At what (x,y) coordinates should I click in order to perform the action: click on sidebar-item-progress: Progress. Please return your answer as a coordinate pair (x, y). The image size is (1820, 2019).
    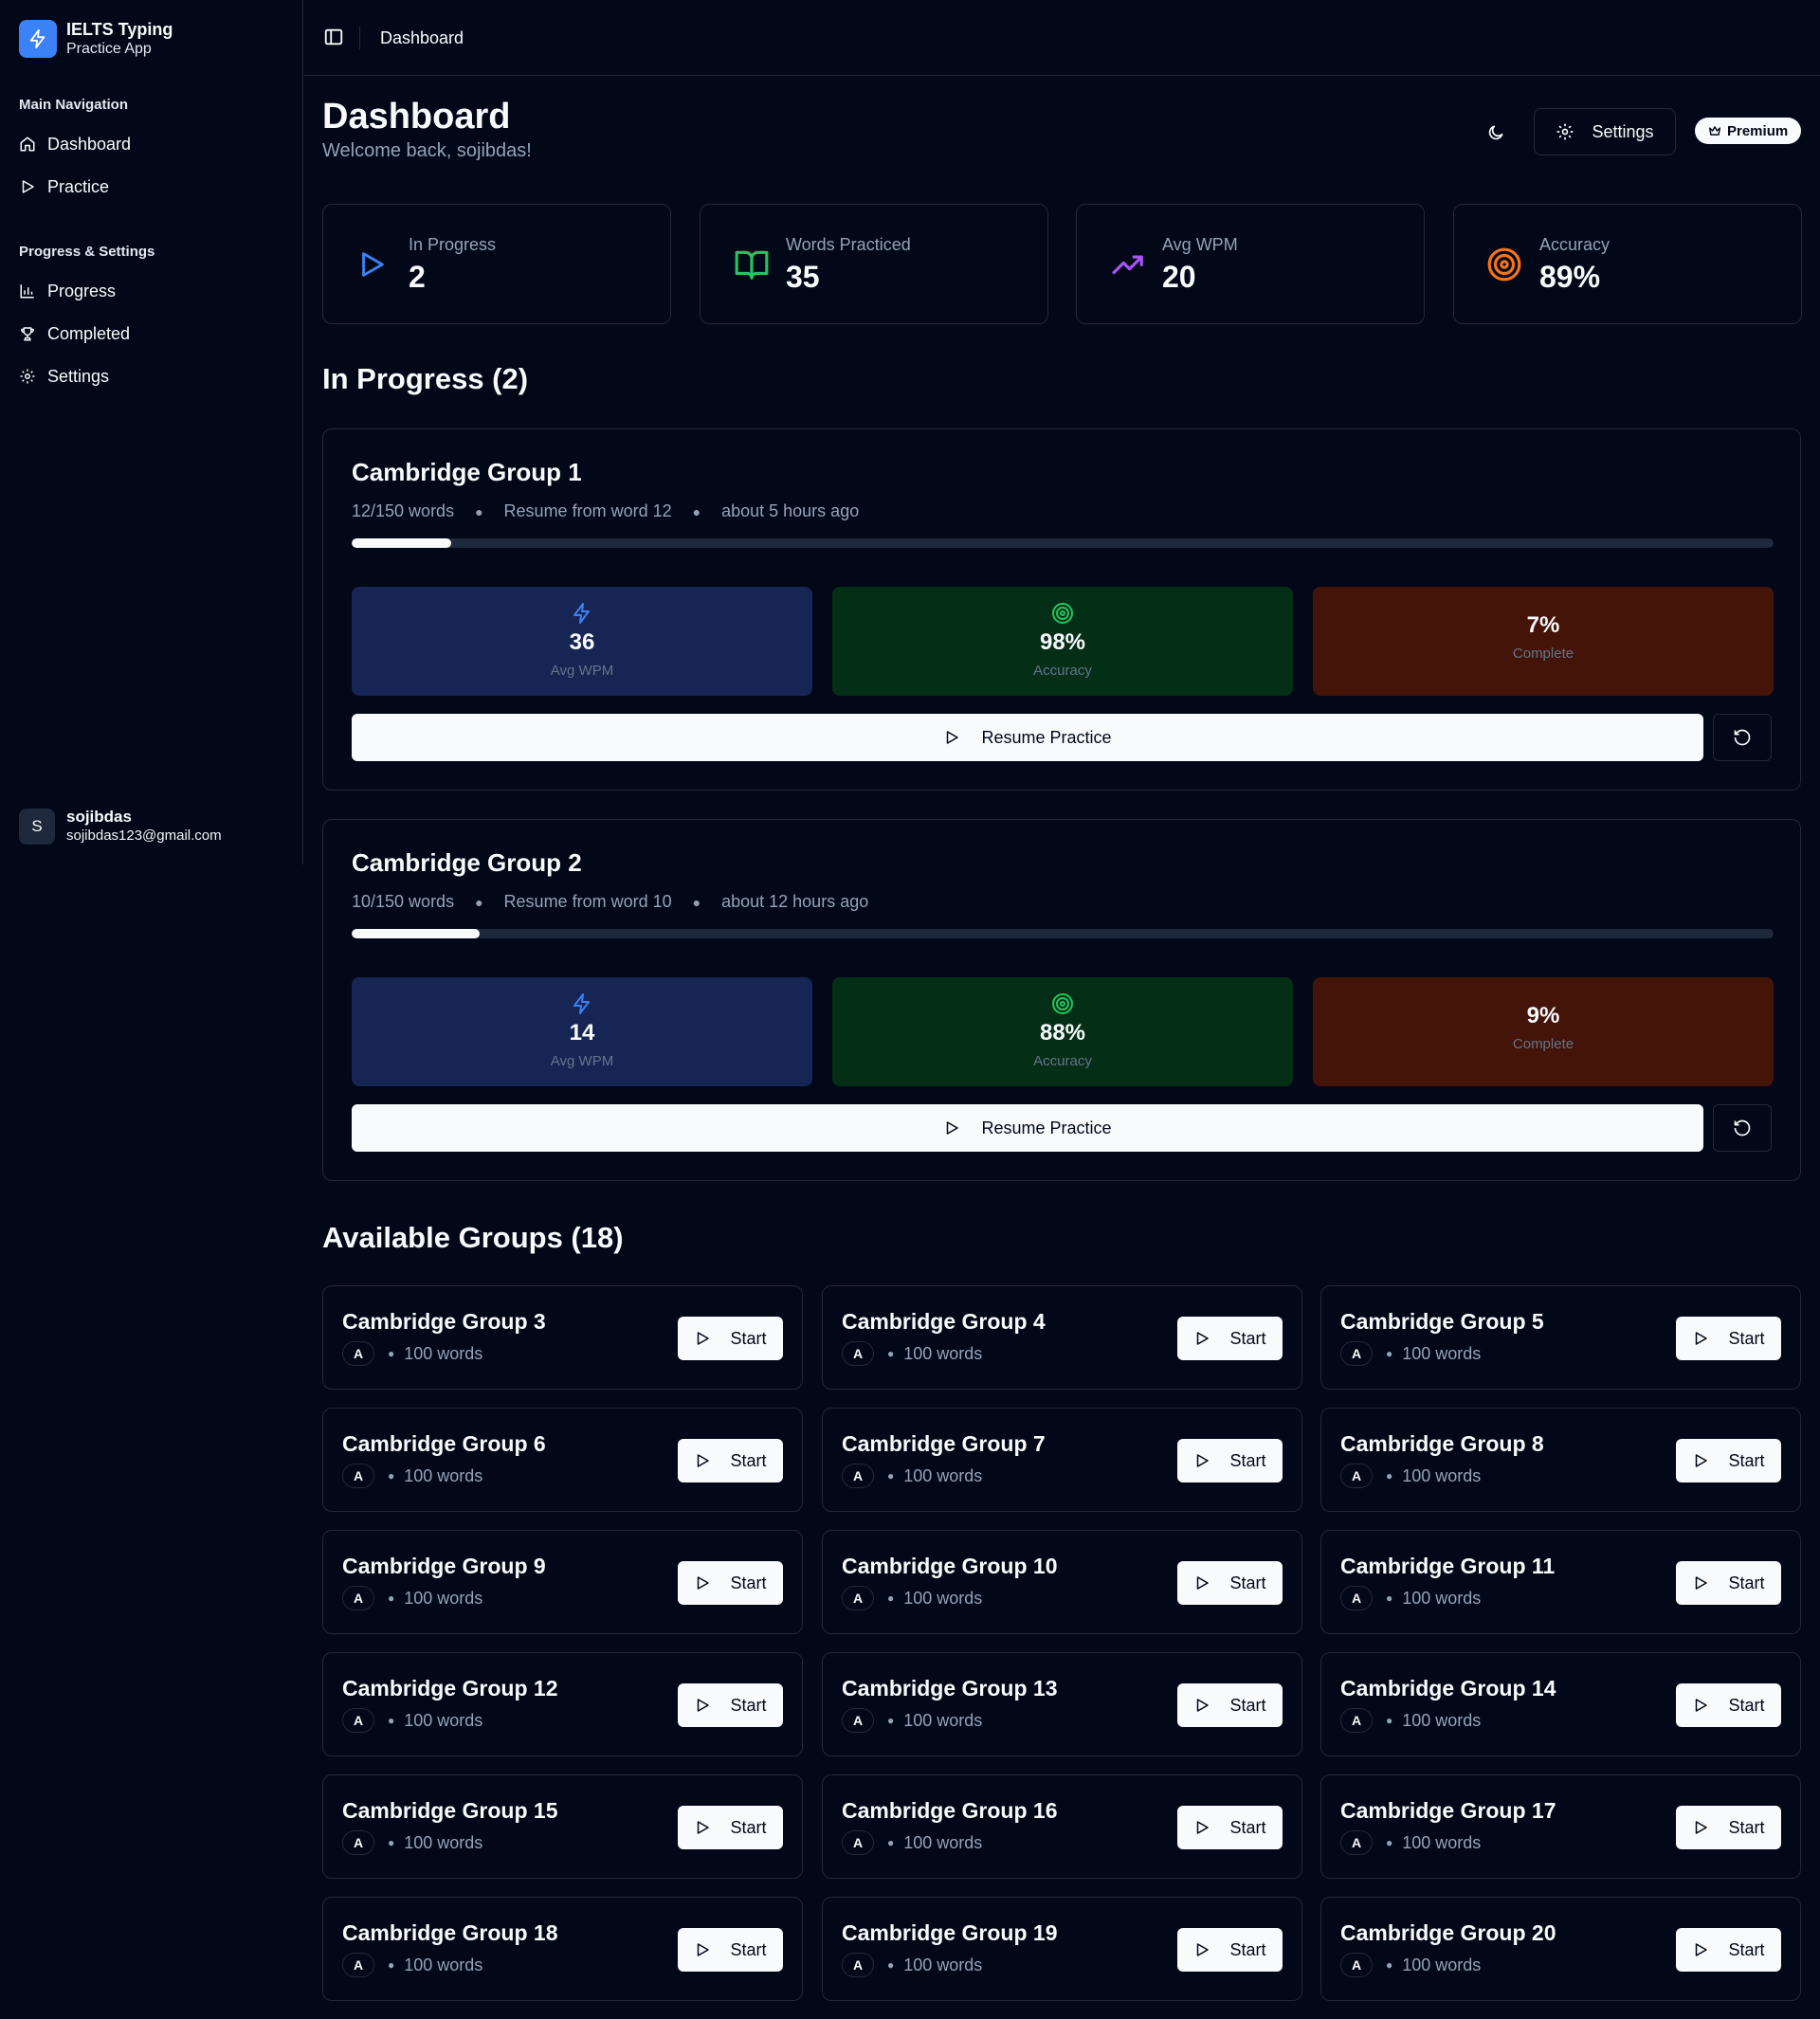
    Looking at the image, I should click on (67, 291).